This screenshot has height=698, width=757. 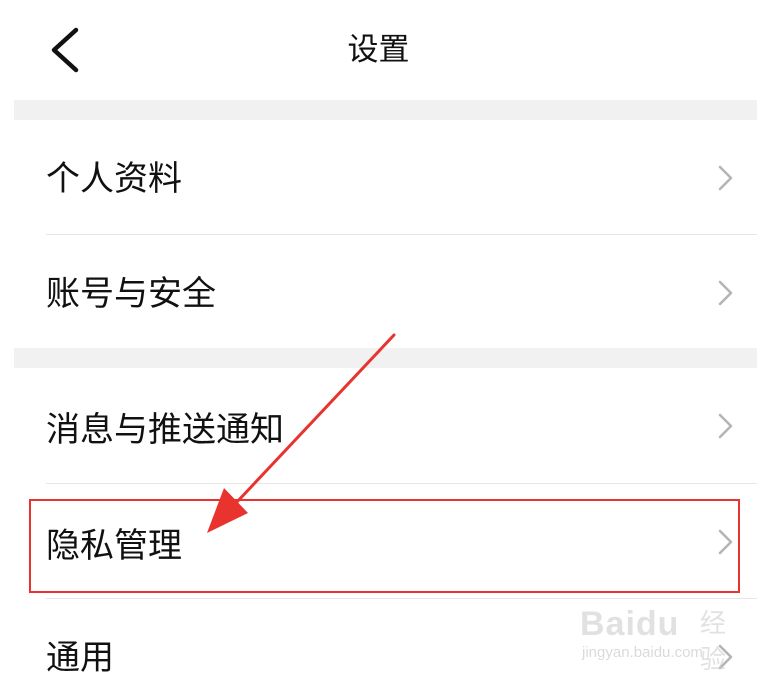 I want to click on settings-item-label: 账号与安全, so click(x=131, y=294).